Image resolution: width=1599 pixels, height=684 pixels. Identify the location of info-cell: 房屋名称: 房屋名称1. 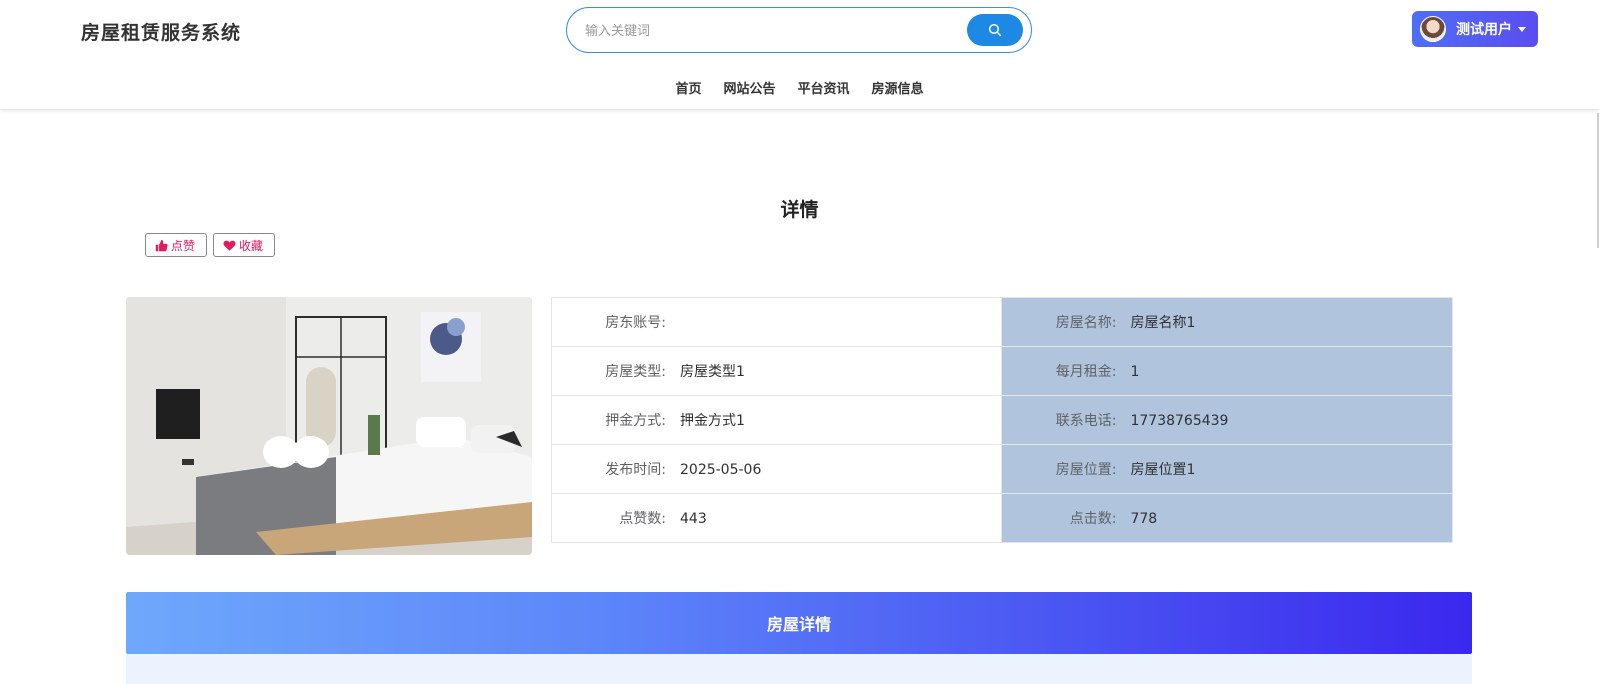
(1227, 322).